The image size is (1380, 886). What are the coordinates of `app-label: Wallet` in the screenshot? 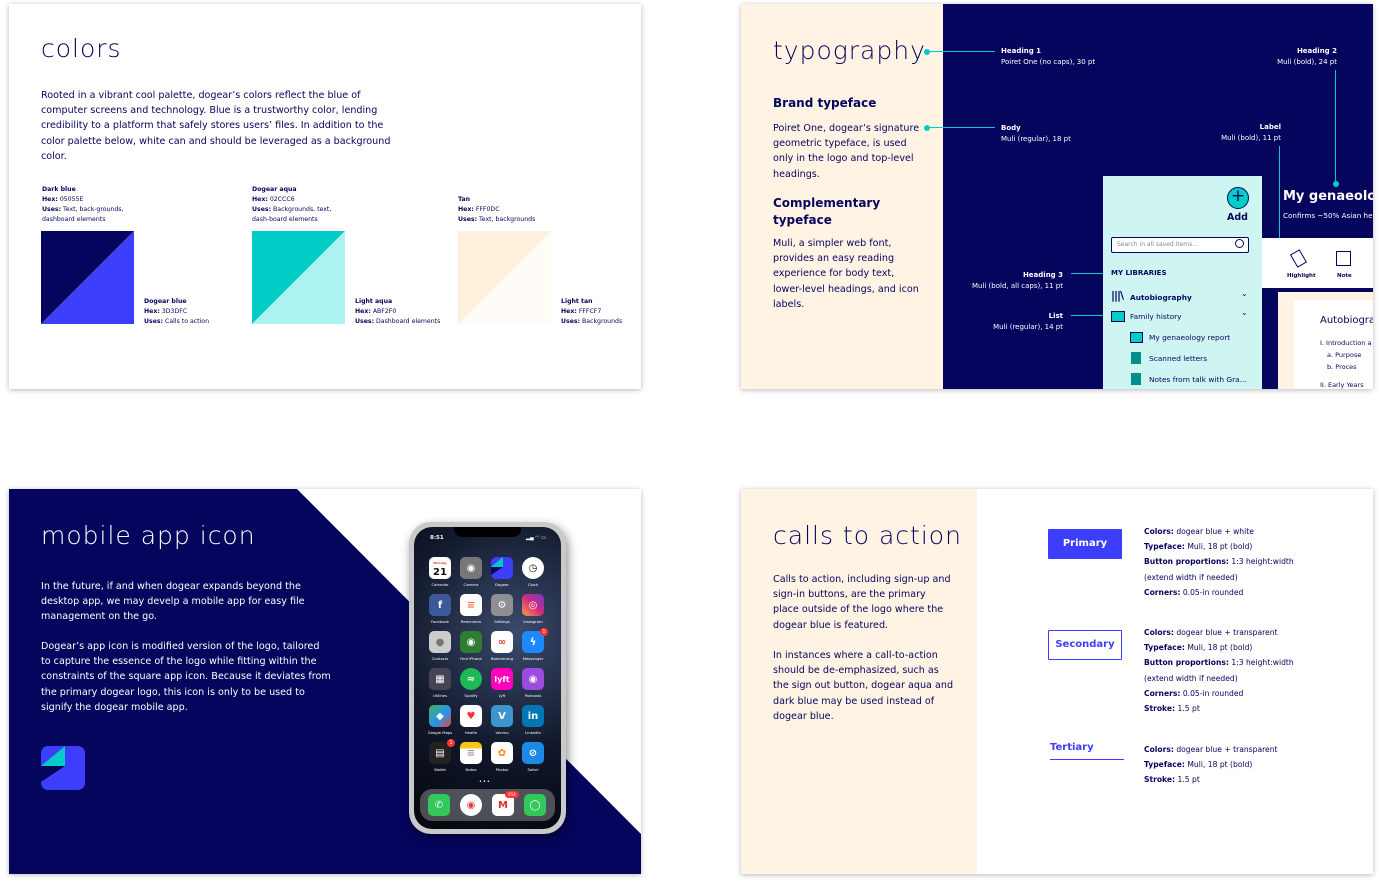 It's located at (440, 769).